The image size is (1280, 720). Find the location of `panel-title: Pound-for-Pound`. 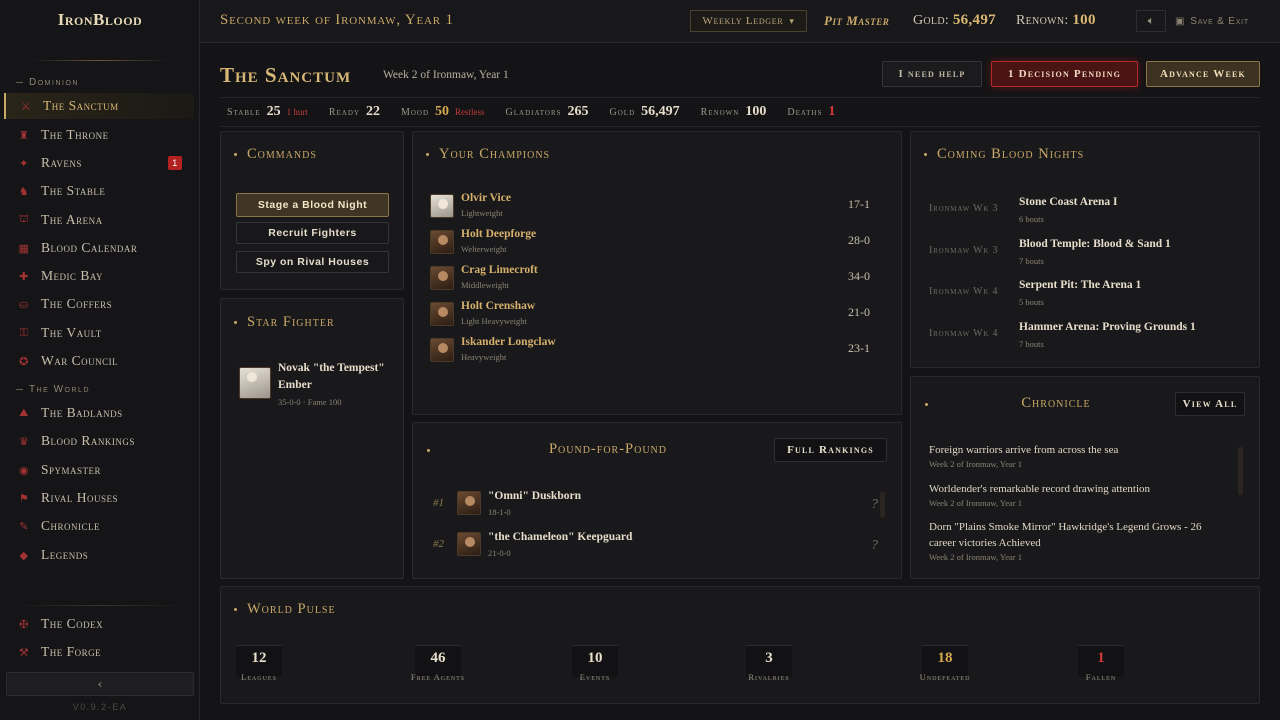

panel-title: Pound-for-Pound is located at coordinates (607, 449).